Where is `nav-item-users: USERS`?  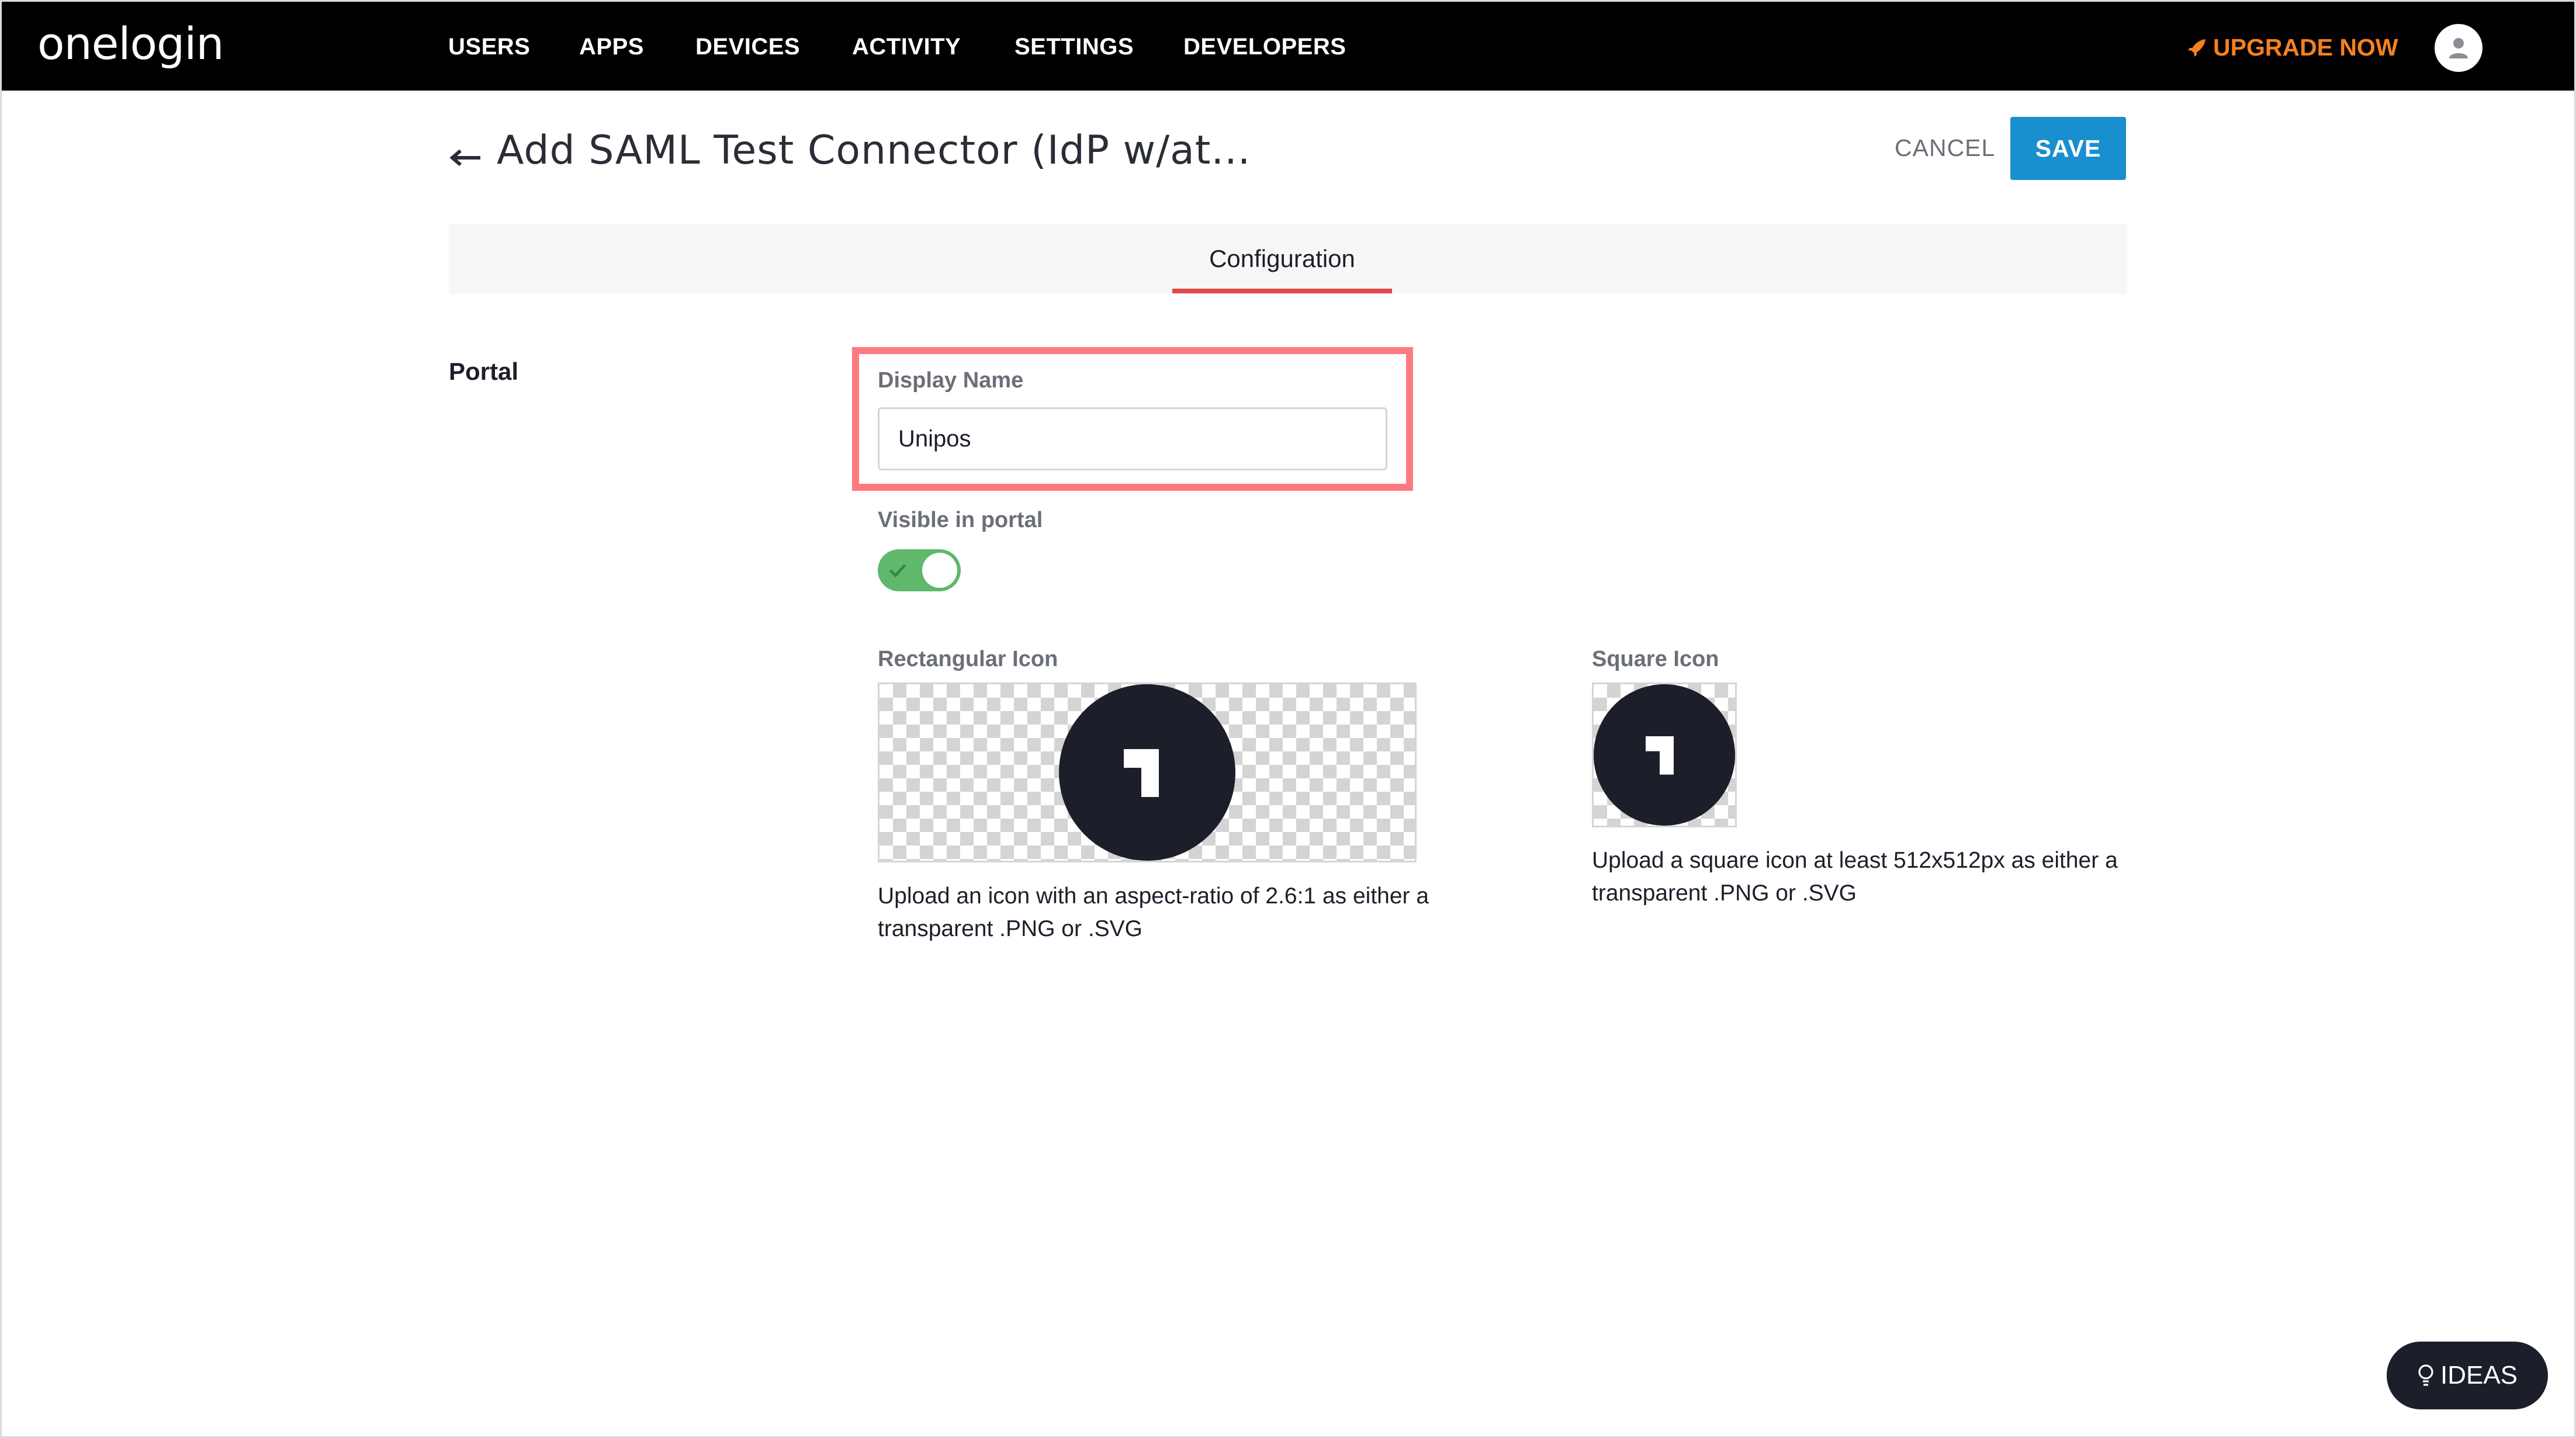
nav-item-users: USERS is located at coordinates (489, 47).